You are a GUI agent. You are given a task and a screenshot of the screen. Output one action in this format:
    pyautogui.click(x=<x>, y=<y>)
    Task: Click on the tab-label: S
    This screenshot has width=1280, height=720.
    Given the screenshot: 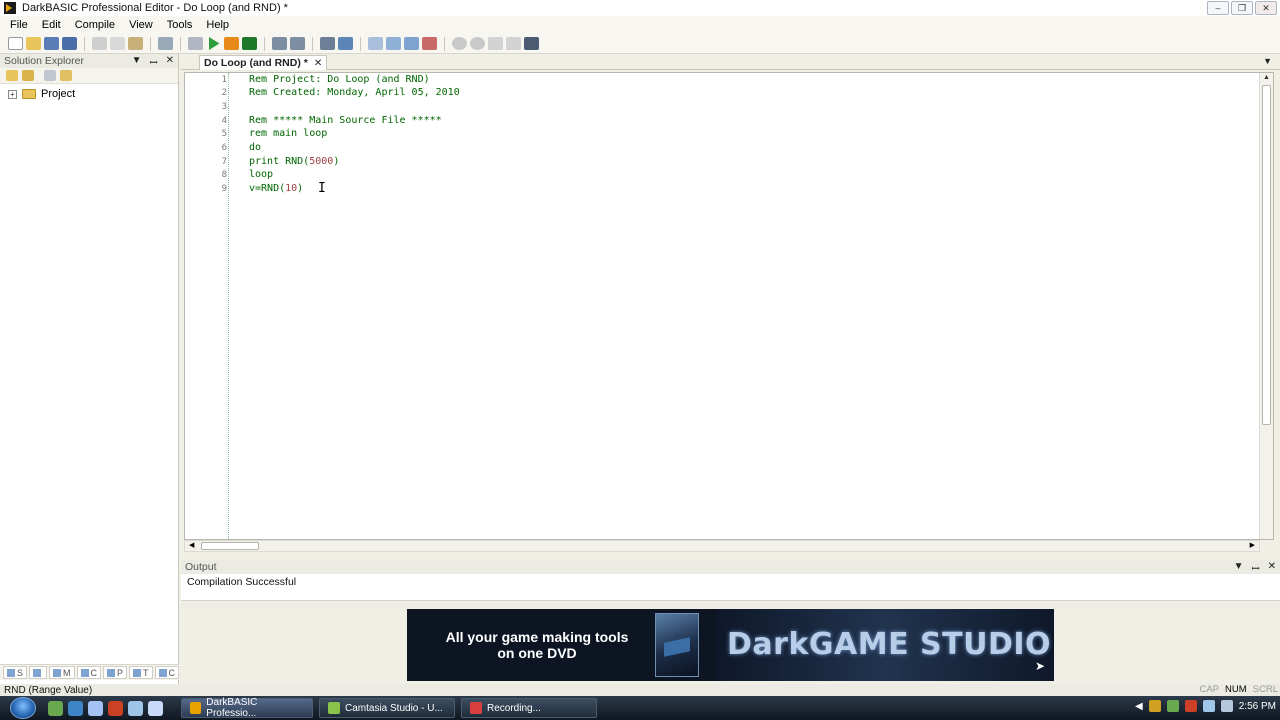 What is the action you would take?
    pyautogui.click(x=20, y=672)
    